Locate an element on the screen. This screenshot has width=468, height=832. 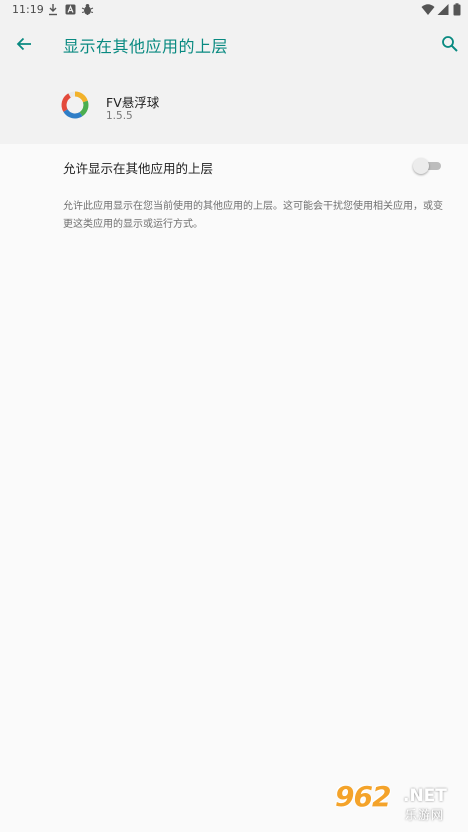
bug-icon is located at coordinates (87, 9).